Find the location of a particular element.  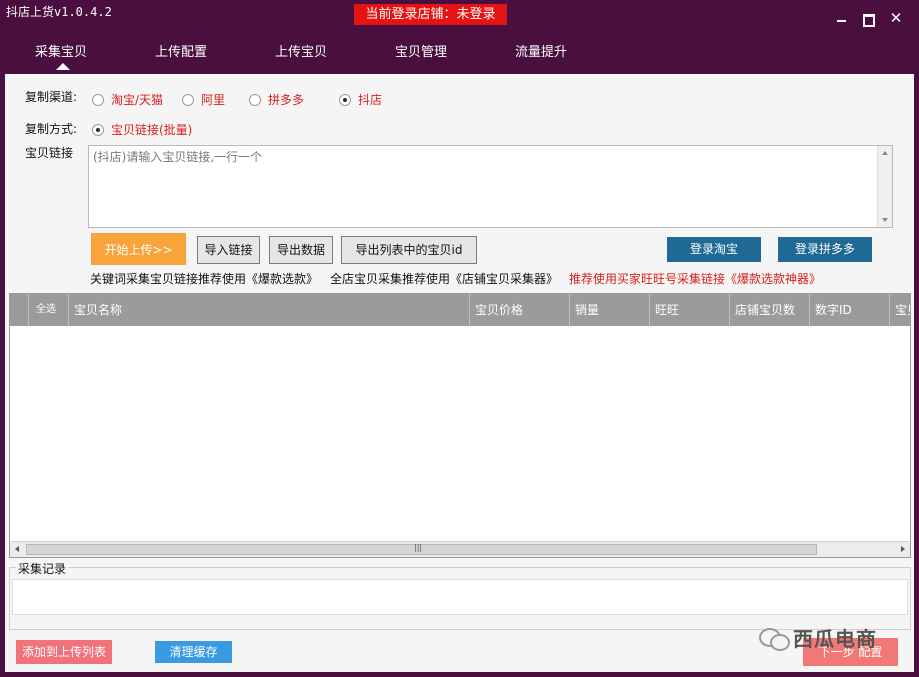

login-taobao-button: 登录淘宝 is located at coordinates (714, 249).